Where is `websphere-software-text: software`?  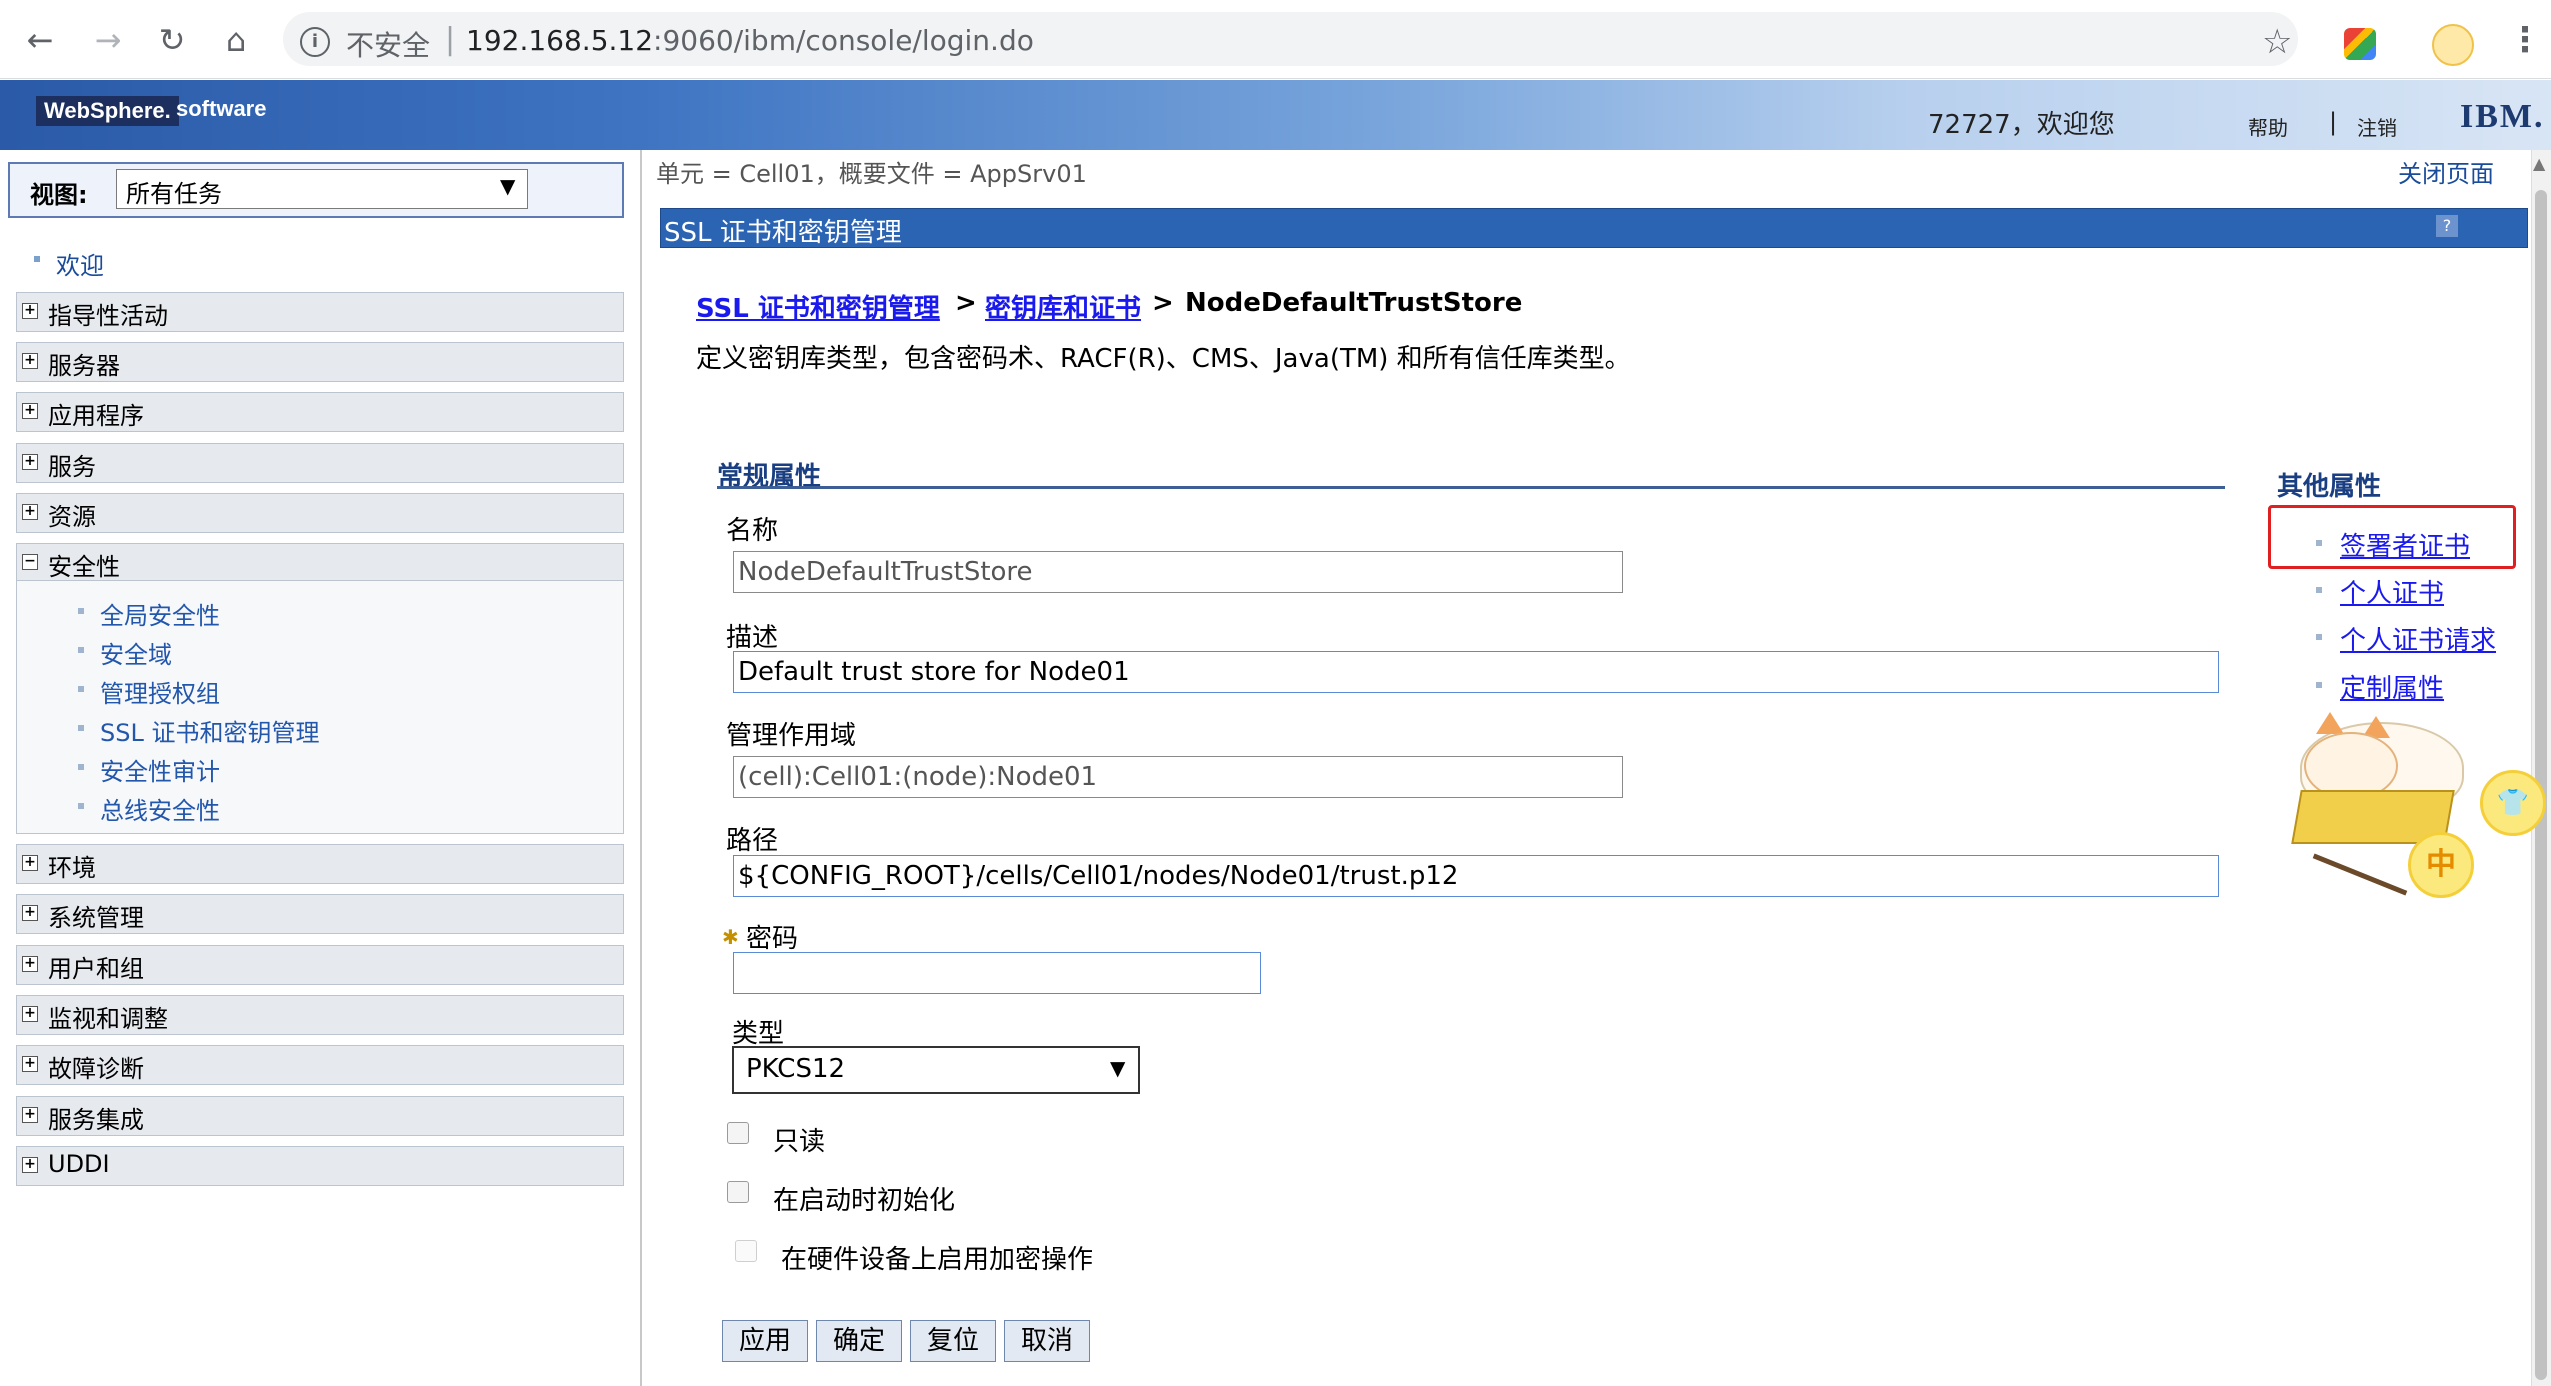
websphere-software-text: software is located at coordinates (221, 108).